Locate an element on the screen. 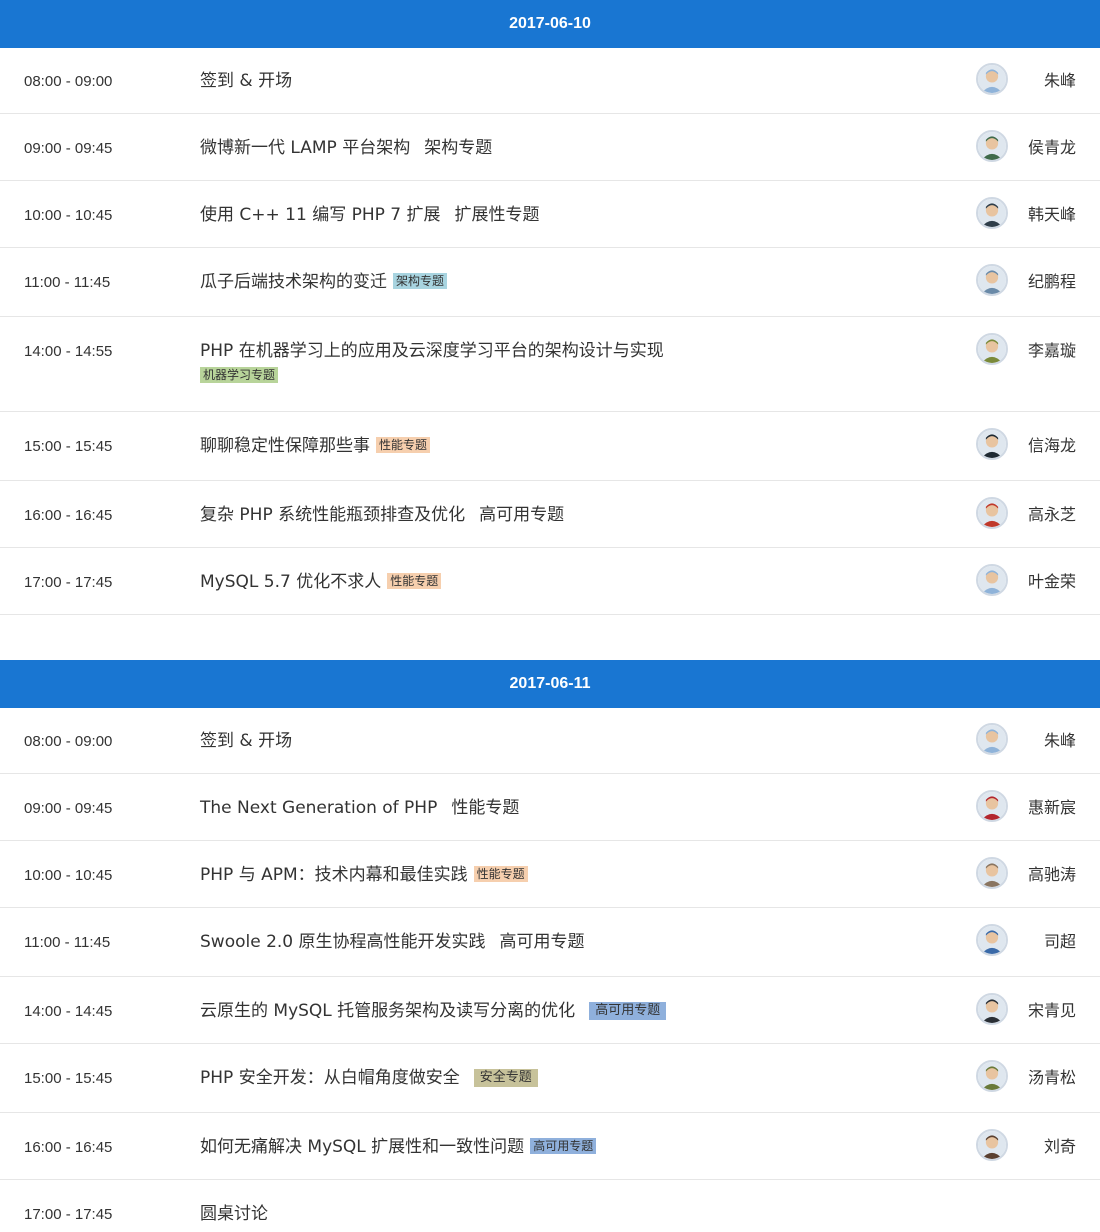 This screenshot has height=1232, width=1100. session-title: Swoole 2.0 原生协程高性能开发实践 高可用专题 is located at coordinates (588, 942).